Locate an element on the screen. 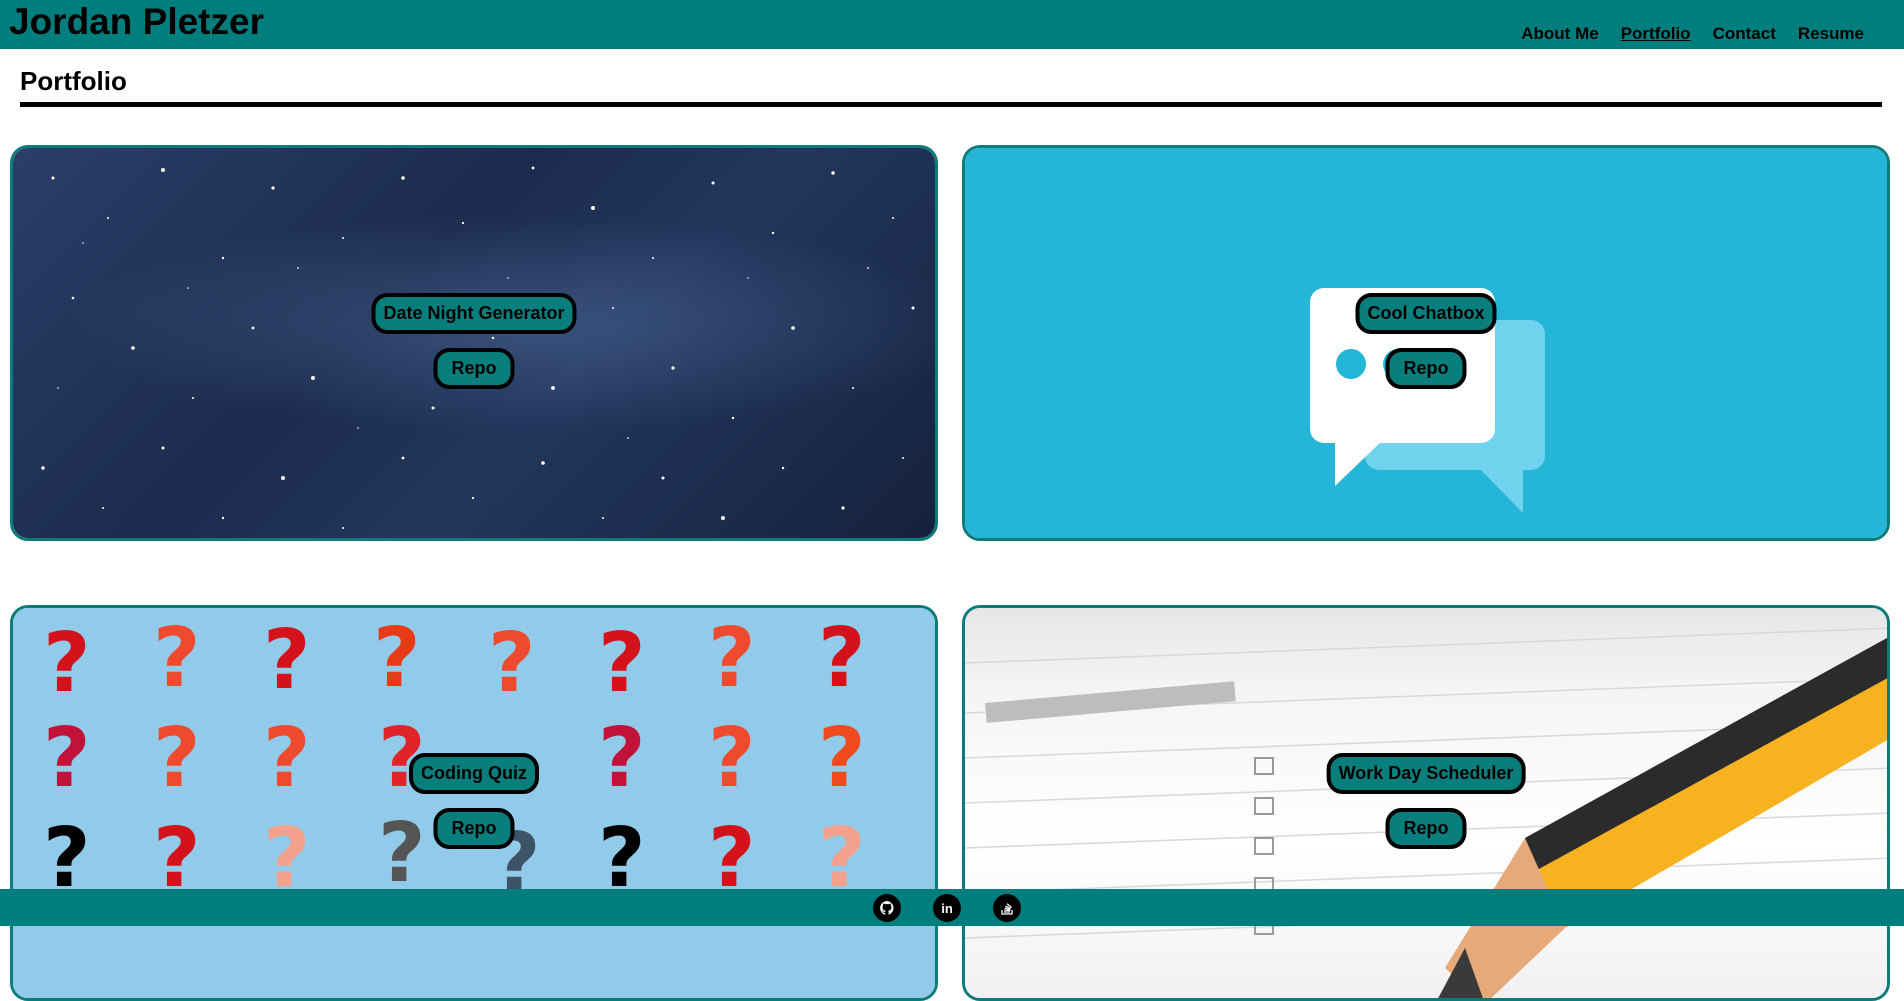  project-name-button: Date Night Generator is located at coordinates (474, 313).